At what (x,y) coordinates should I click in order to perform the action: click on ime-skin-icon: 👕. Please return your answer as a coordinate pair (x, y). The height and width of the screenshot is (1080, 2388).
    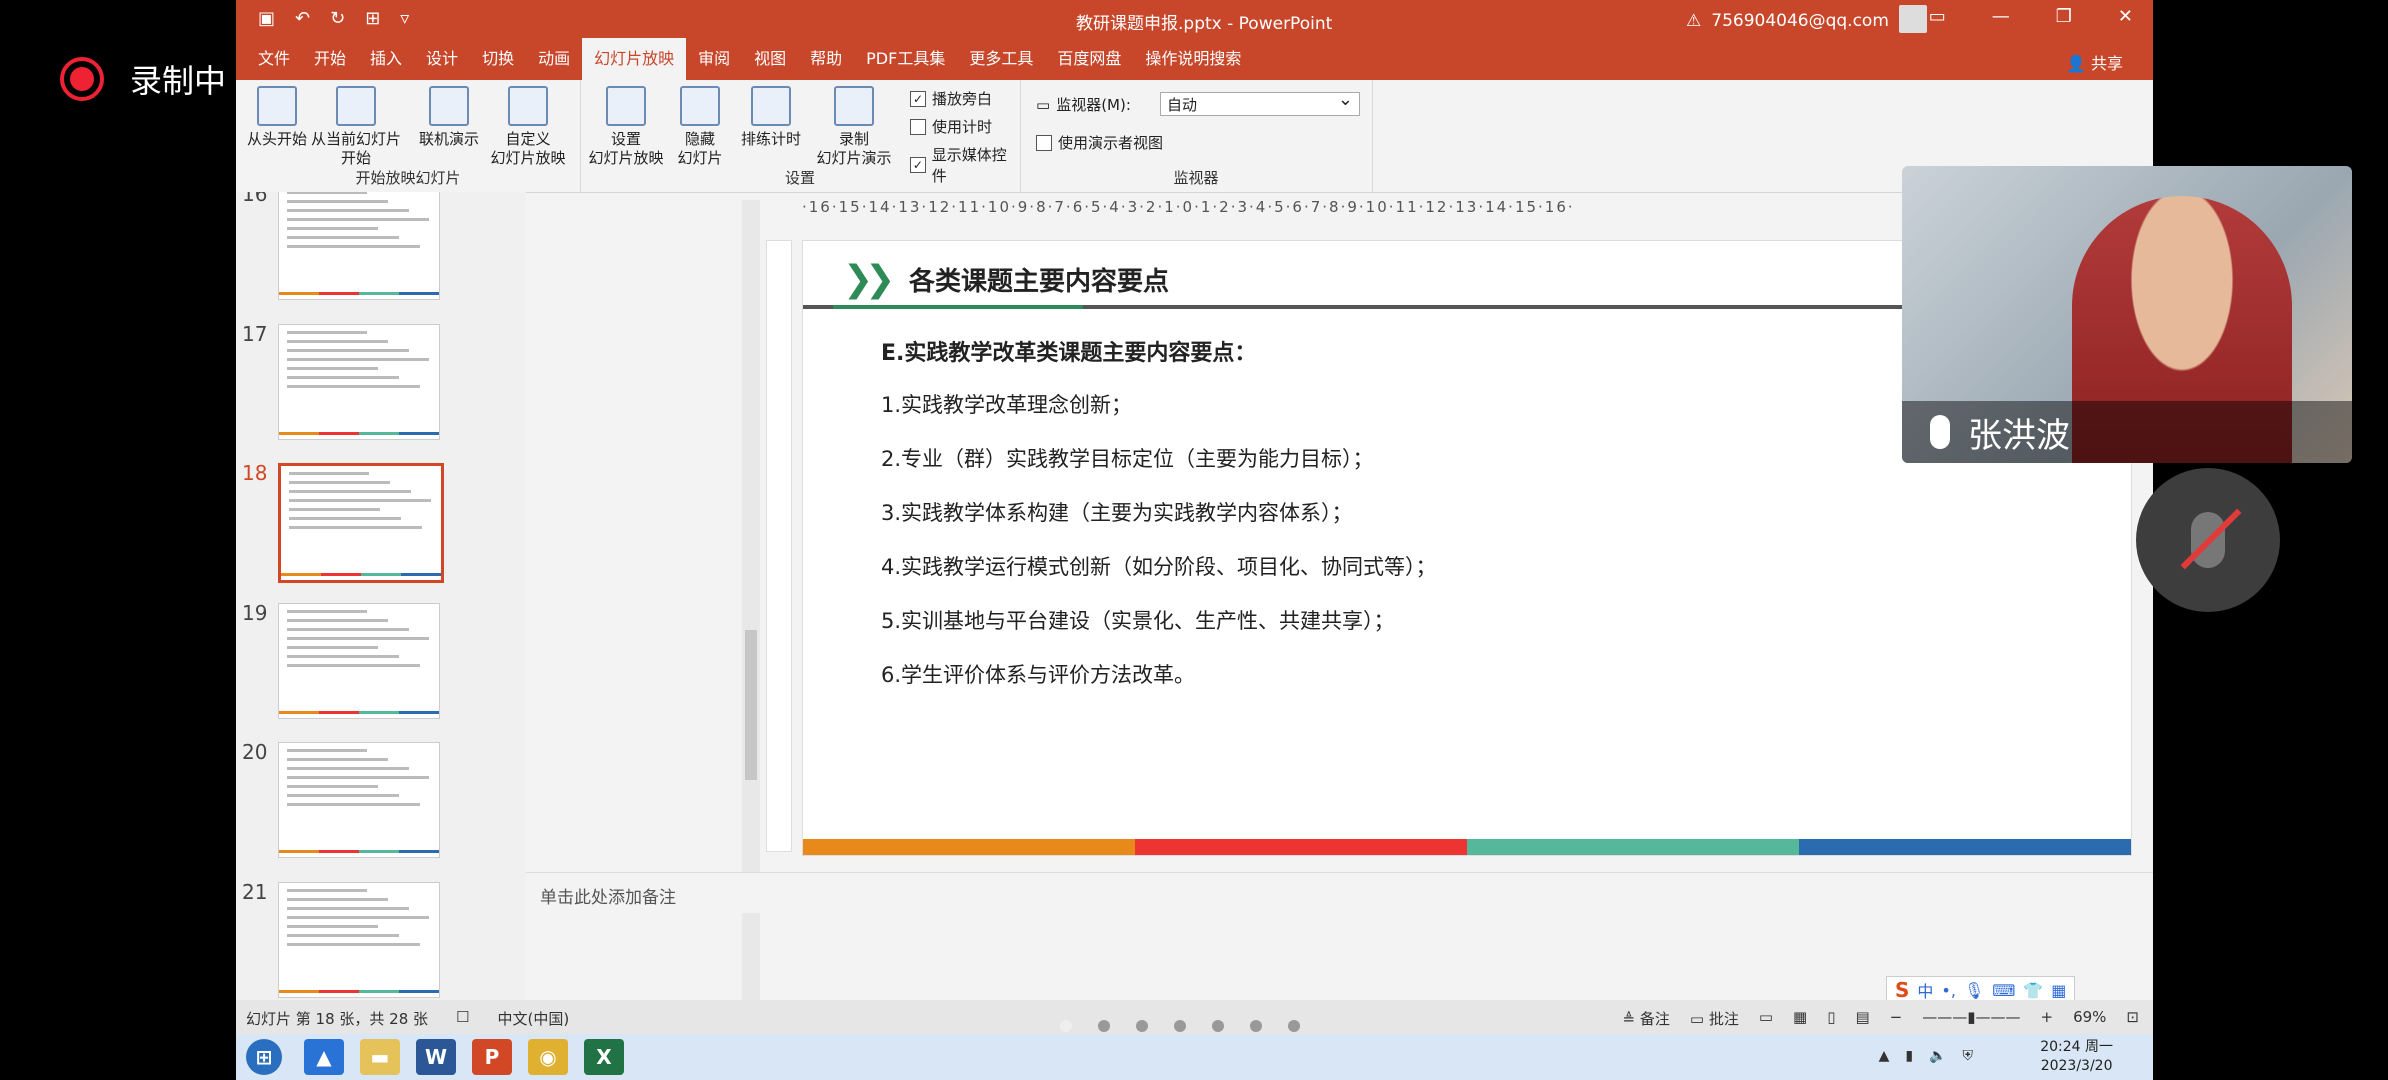
    Looking at the image, I should click on (2033, 990).